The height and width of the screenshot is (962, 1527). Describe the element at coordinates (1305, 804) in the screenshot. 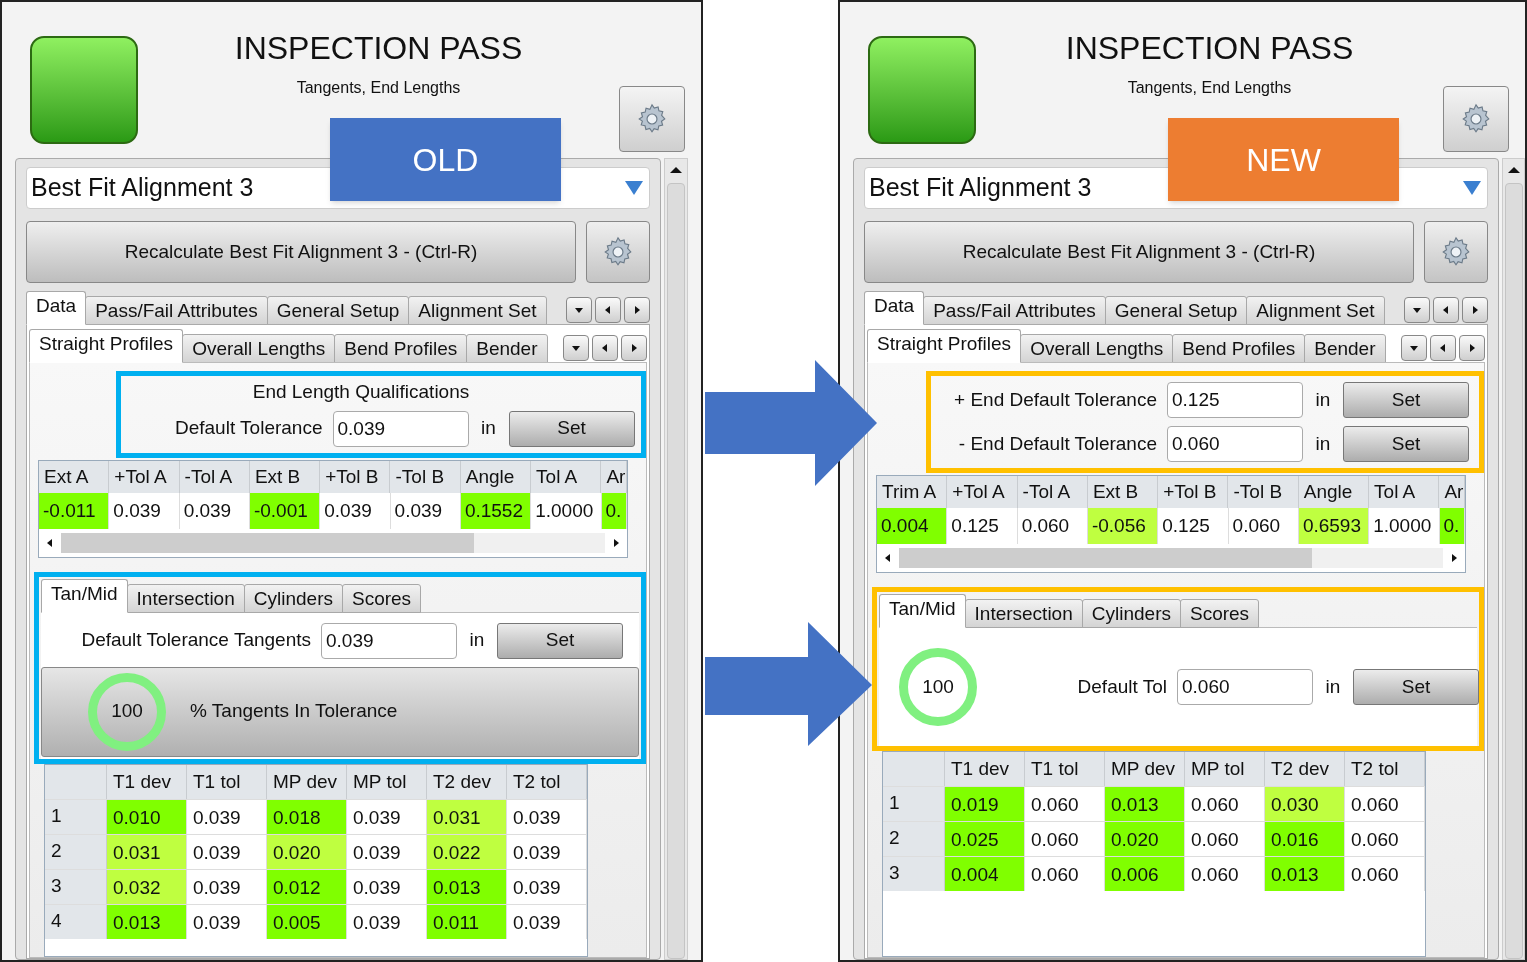

I see `table-cell: 0.030` at that location.